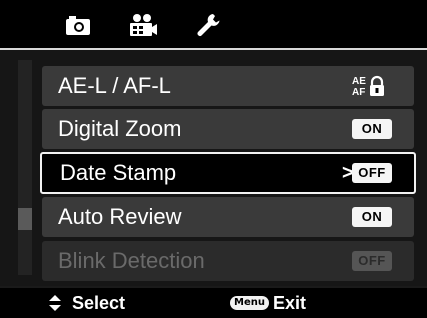 Image resolution: width=427 pixels, height=318 pixels. Describe the element at coordinates (114, 85) in the screenshot. I see `menu-item-label: AE-L / AF-L` at that location.